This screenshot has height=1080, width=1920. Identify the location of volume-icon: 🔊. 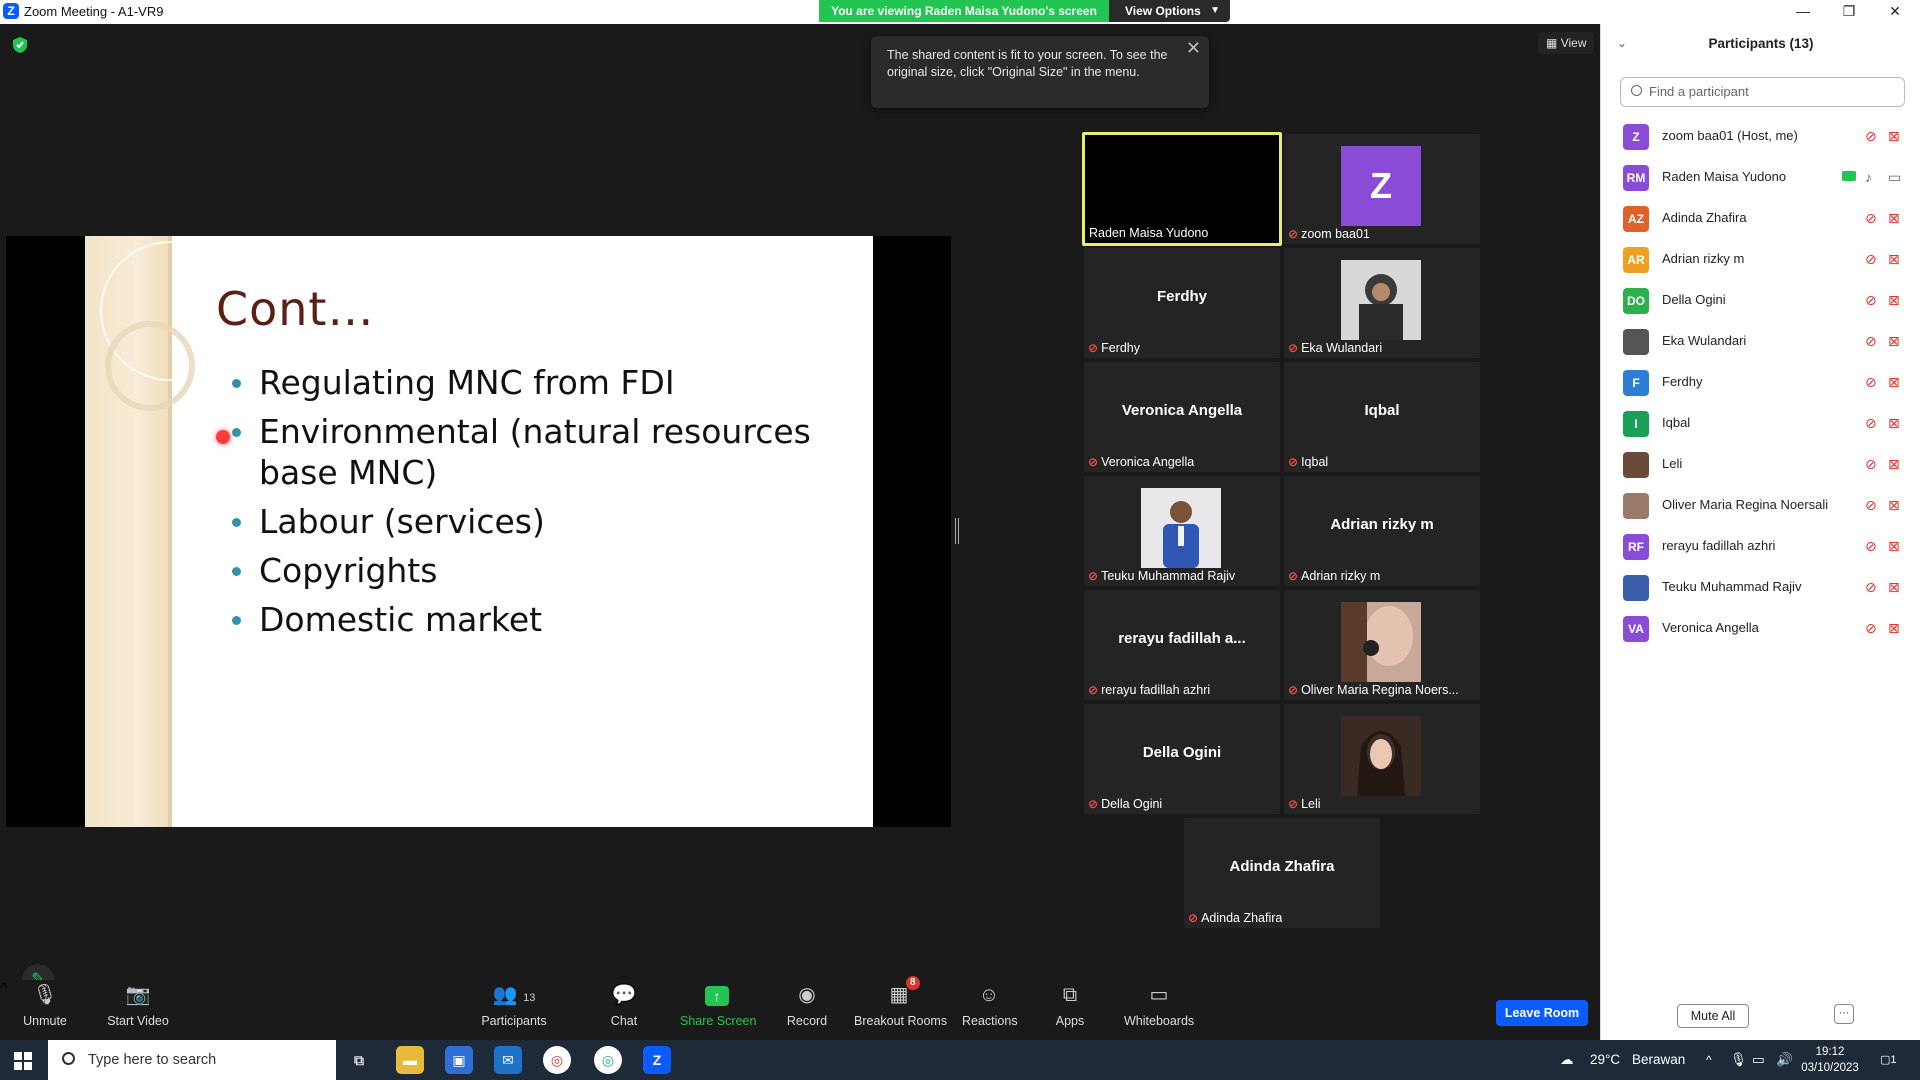
(1784, 1060).